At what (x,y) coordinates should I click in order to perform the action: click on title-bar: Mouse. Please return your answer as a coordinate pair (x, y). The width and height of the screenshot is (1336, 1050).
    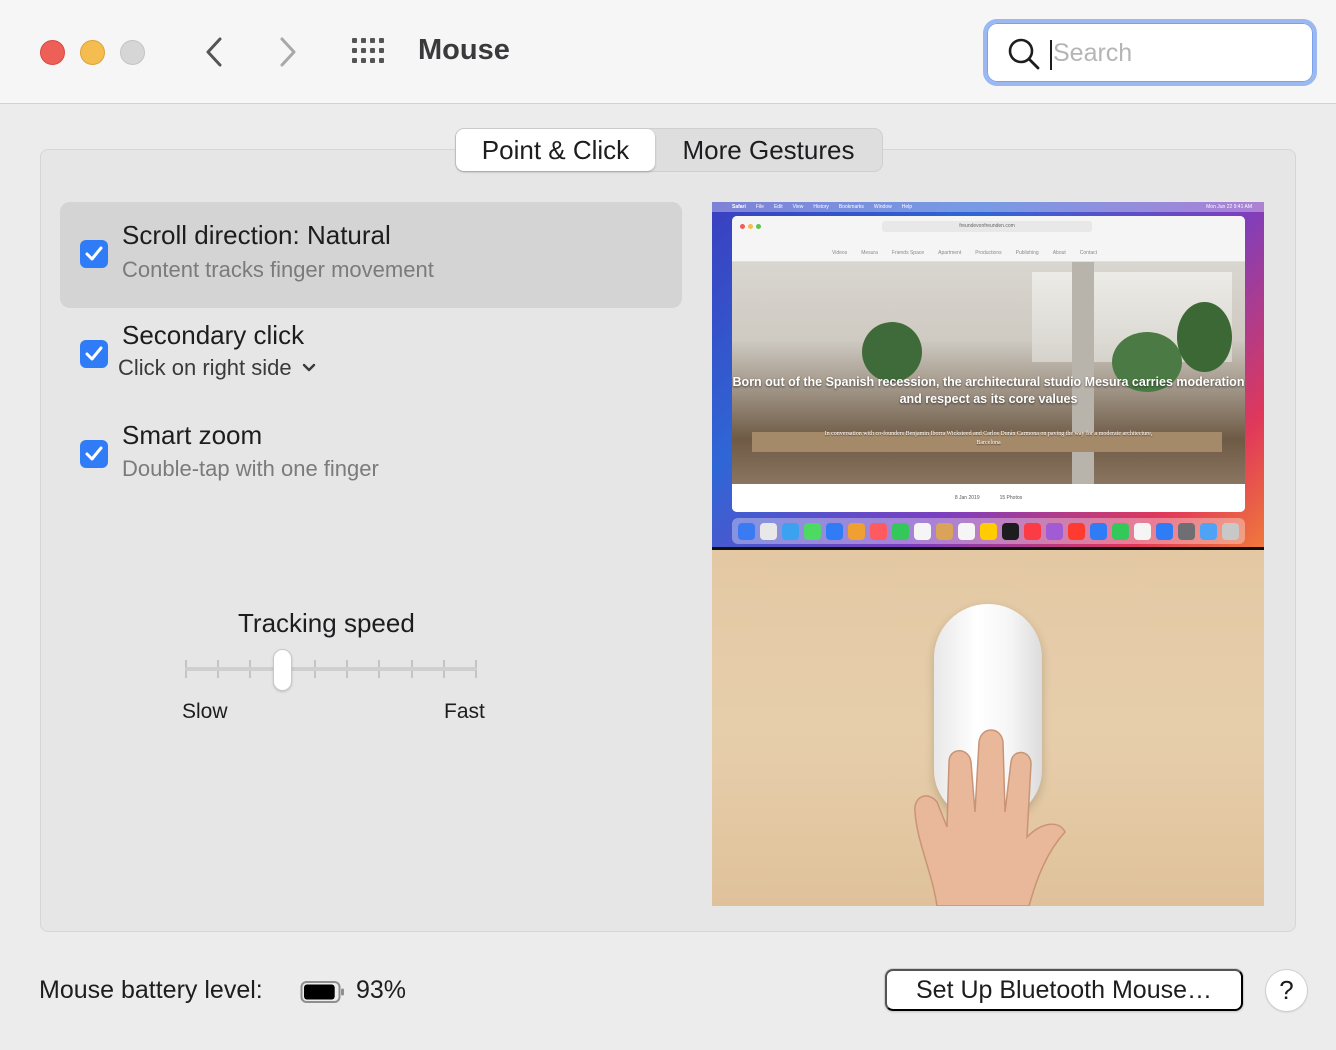
    Looking at the image, I should click on (668, 52).